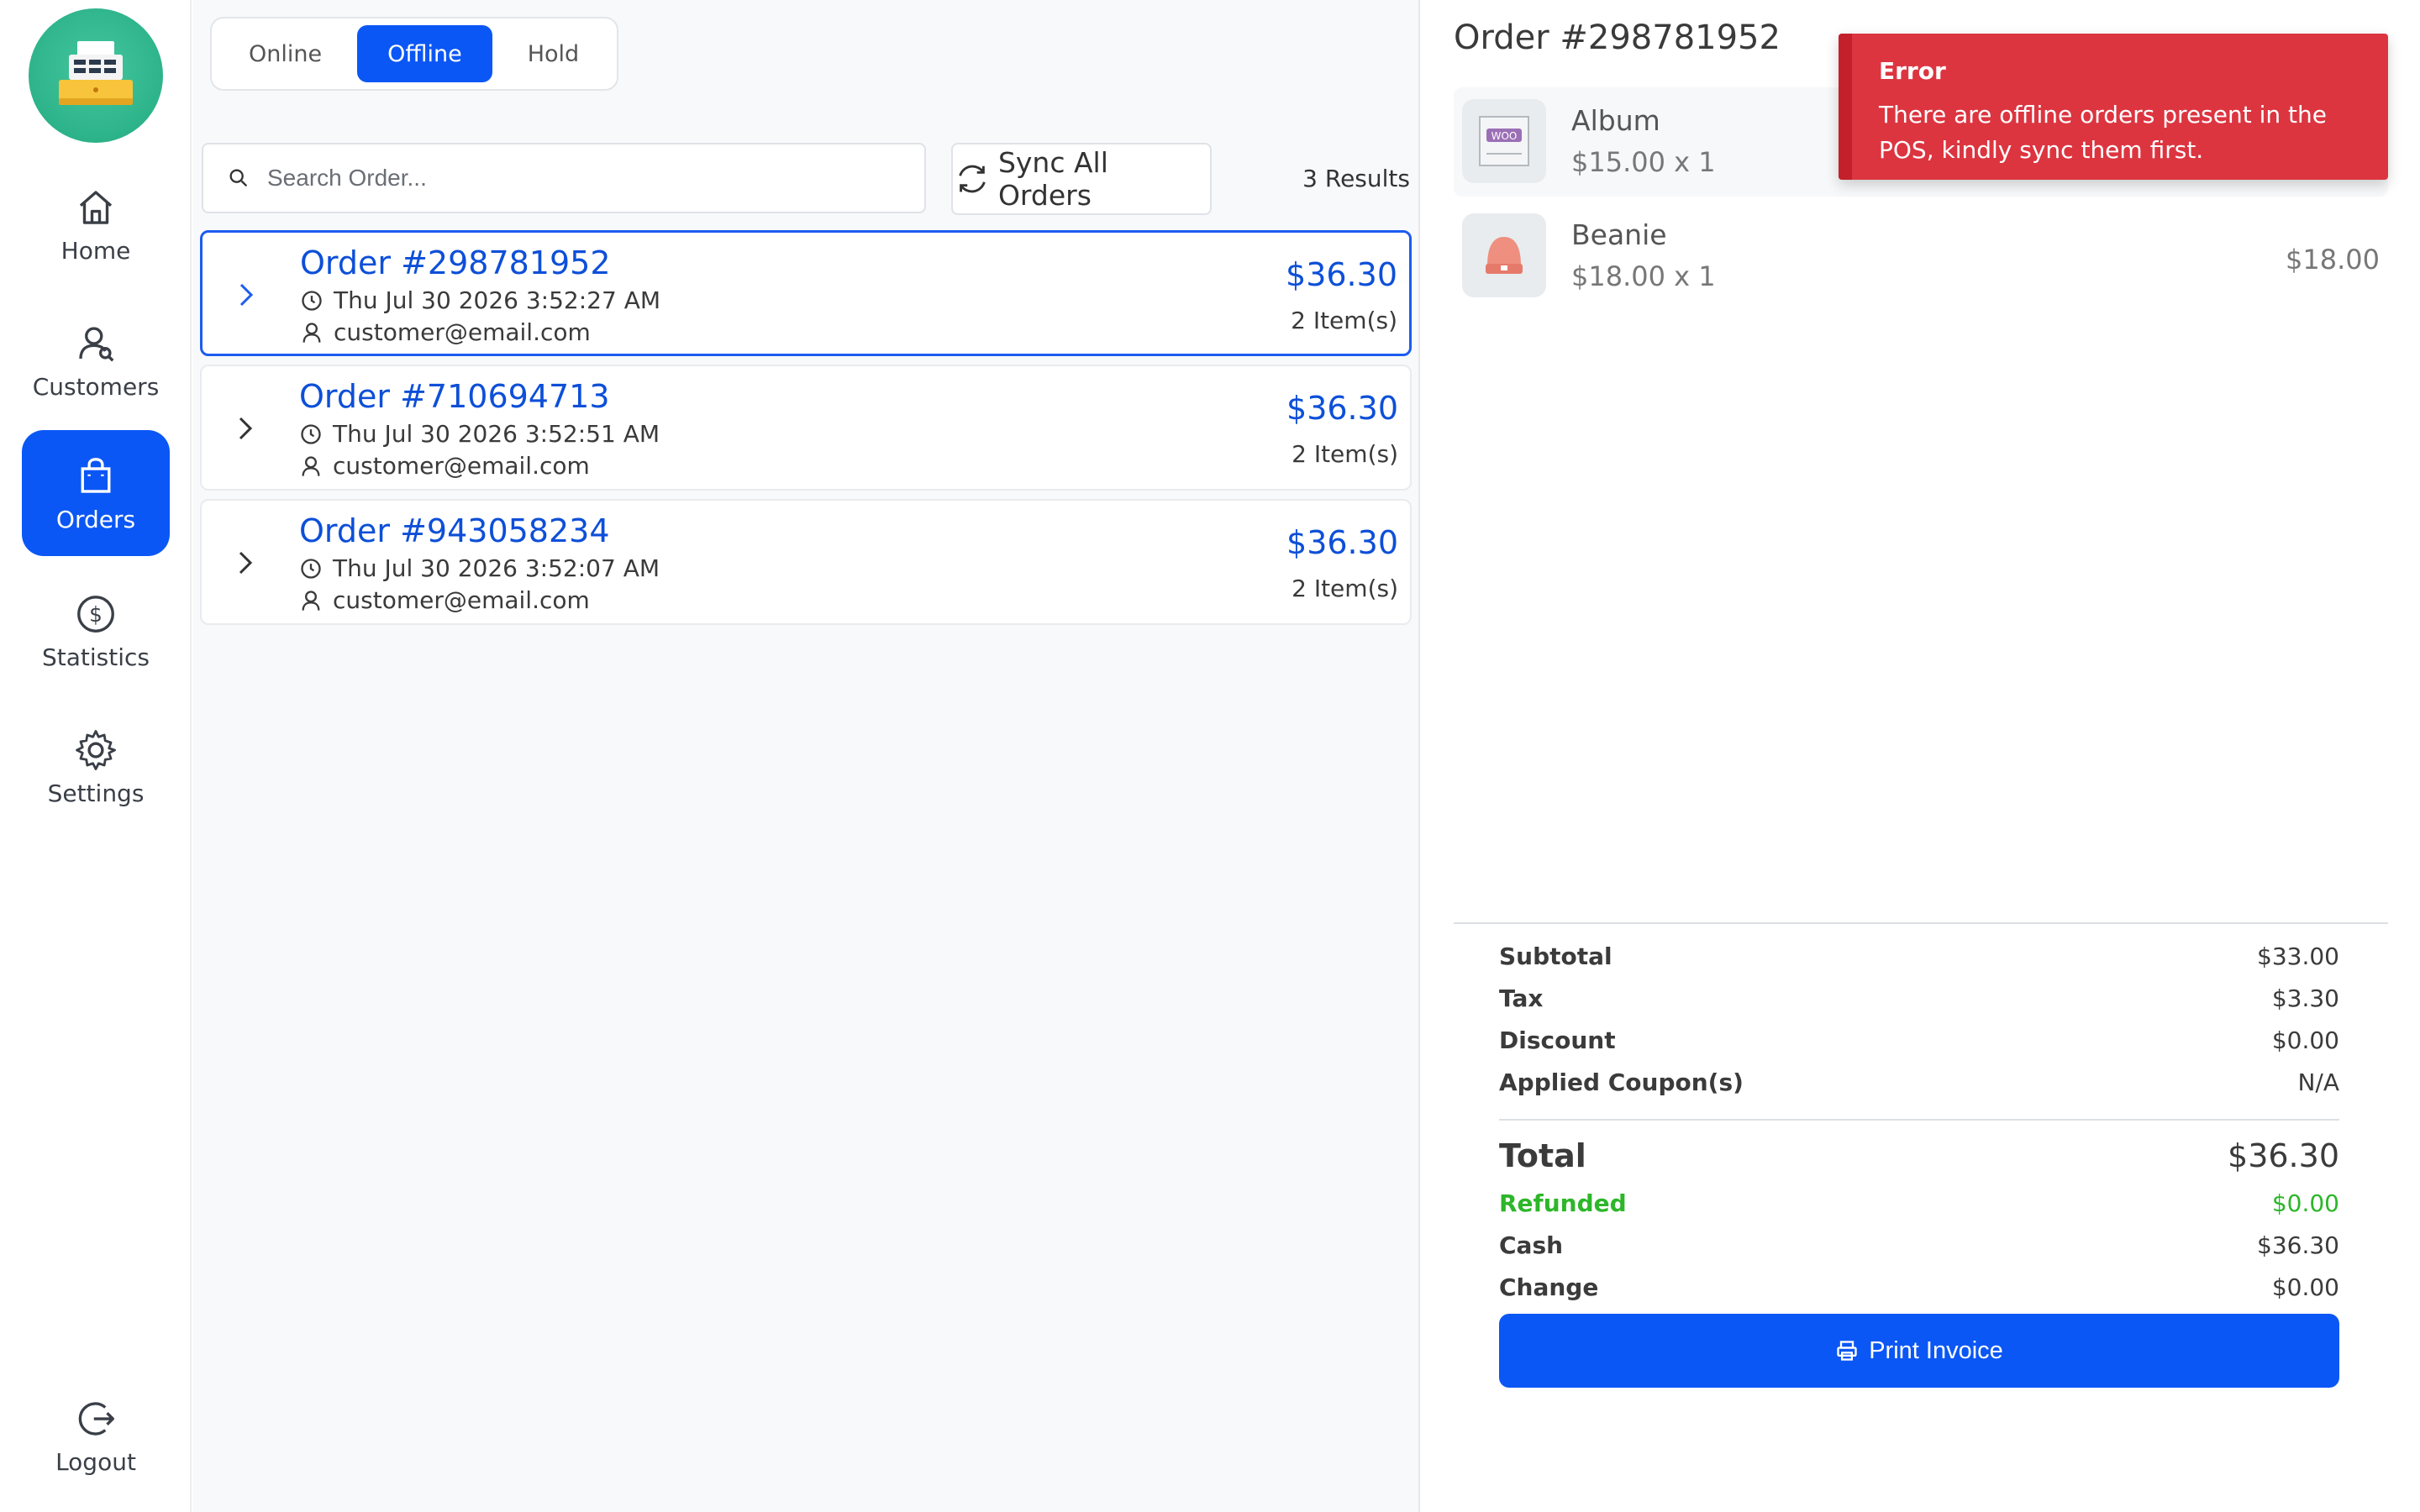 The width and height of the screenshot is (2420, 1512). What do you see at coordinates (1618, 37) in the screenshot?
I see `order-detail-title: Order #298781952` at bounding box center [1618, 37].